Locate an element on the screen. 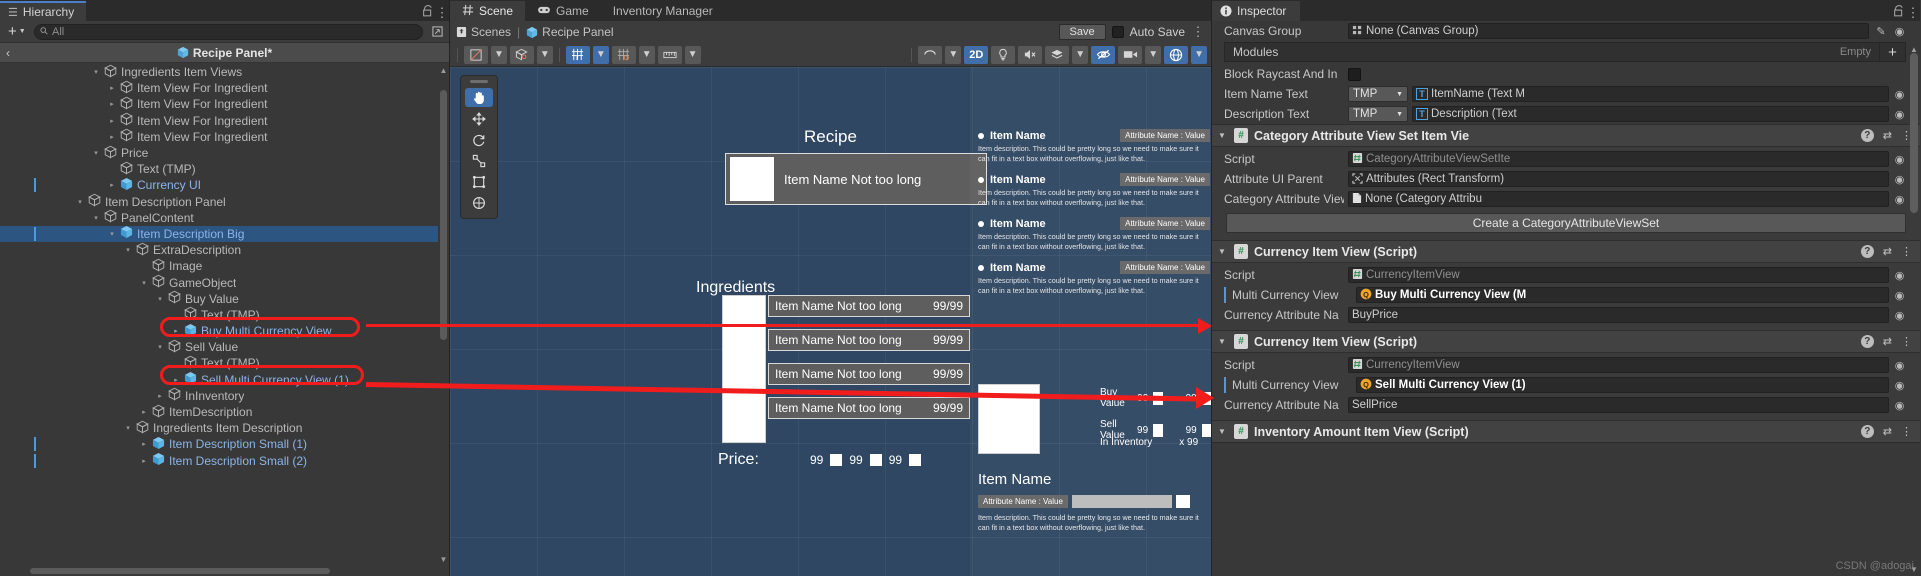  hierarchy-item-item-description-small-1: ▸ Item Description Small (1) is located at coordinates (224, 444).